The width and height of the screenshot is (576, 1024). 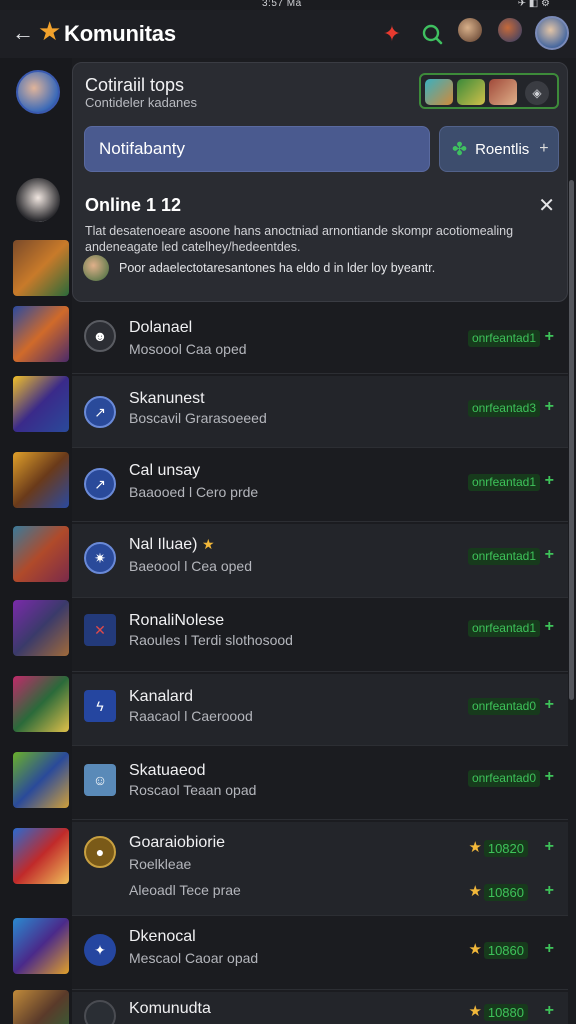 I want to click on status-badge: onrfeantad3, so click(x=503, y=408).